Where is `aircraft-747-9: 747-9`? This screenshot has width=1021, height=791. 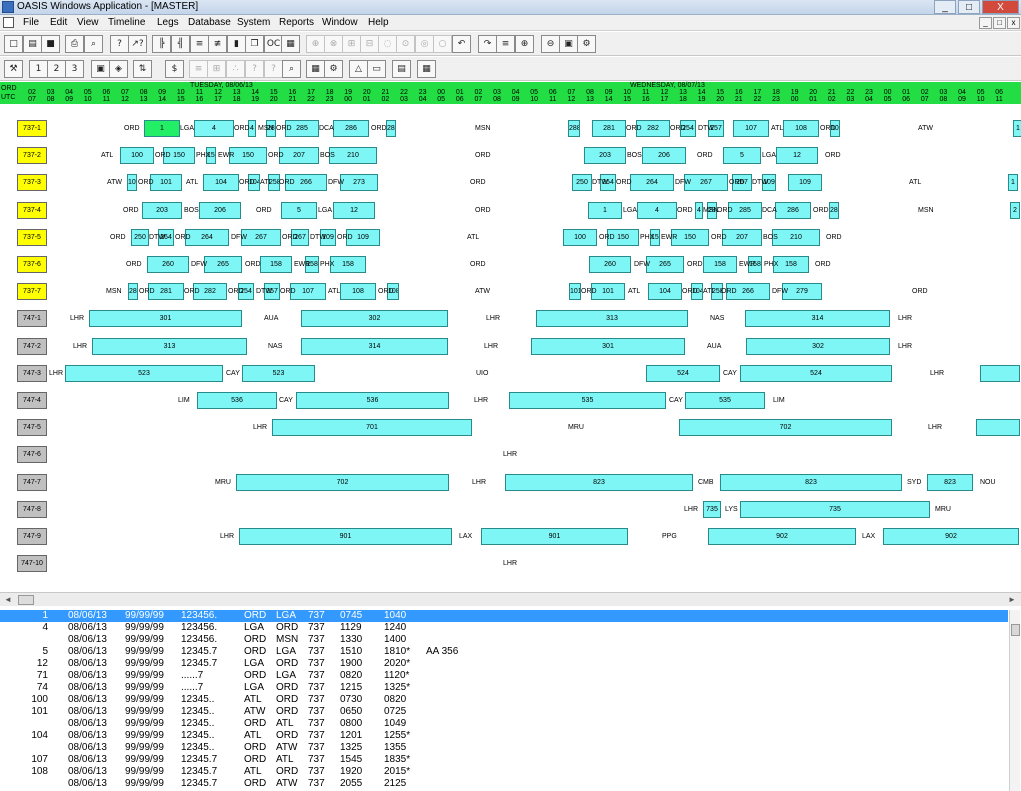
aircraft-747-9: 747-9 is located at coordinates (32, 536).